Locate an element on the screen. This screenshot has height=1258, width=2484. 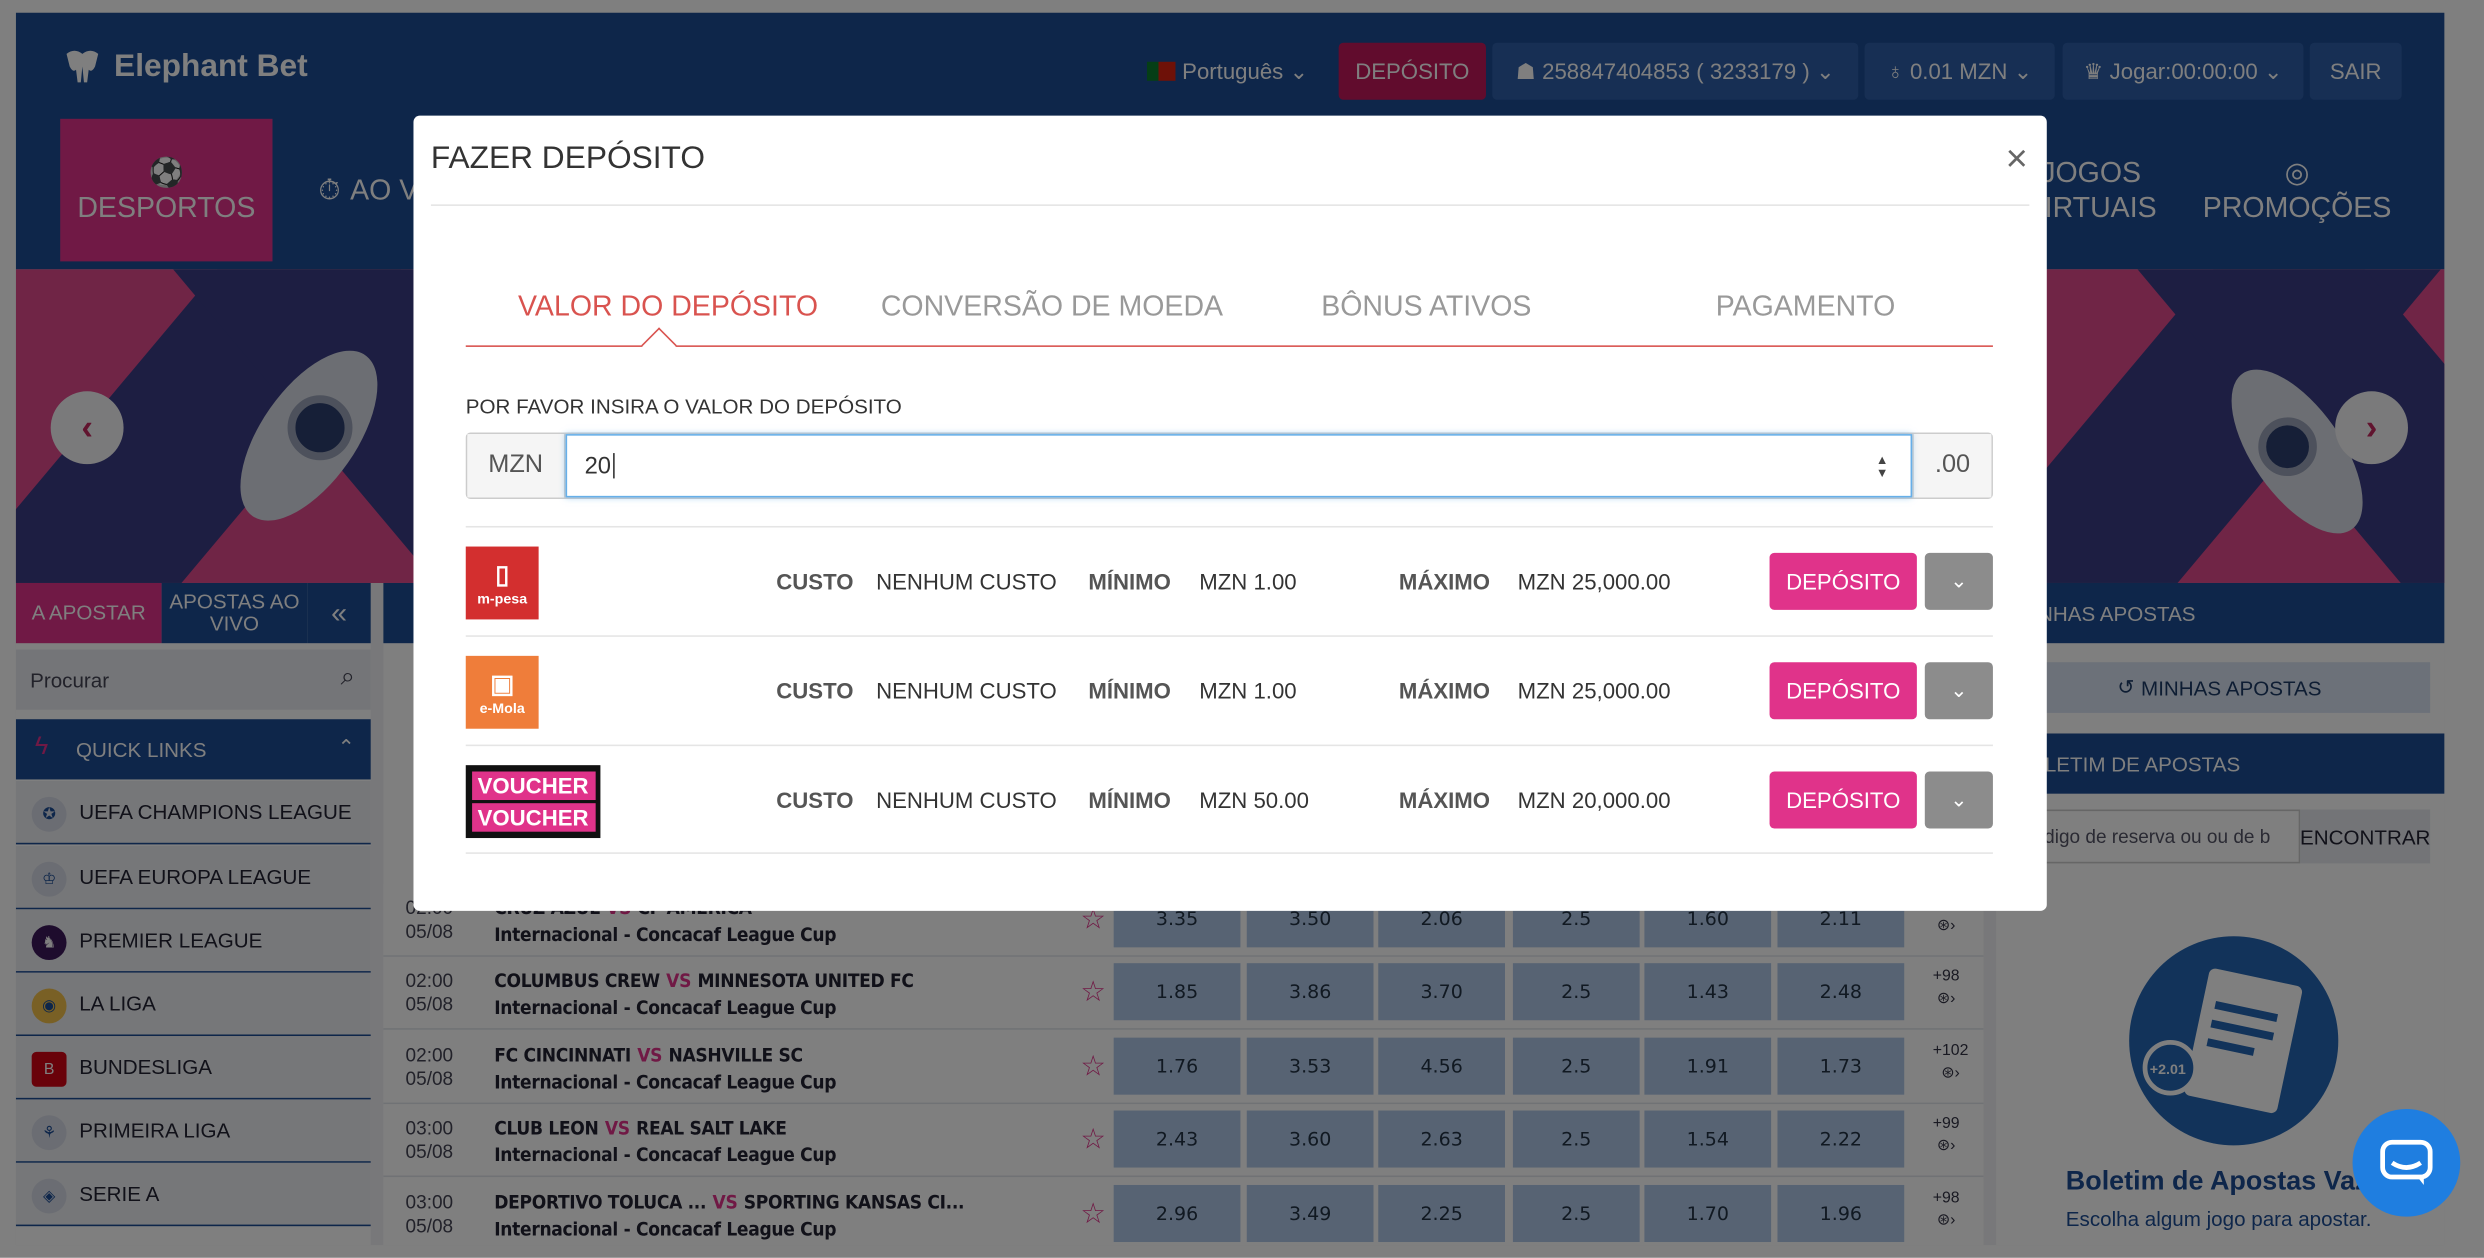
mpesa-expand-button: ⌄ is located at coordinates (1958, 581).